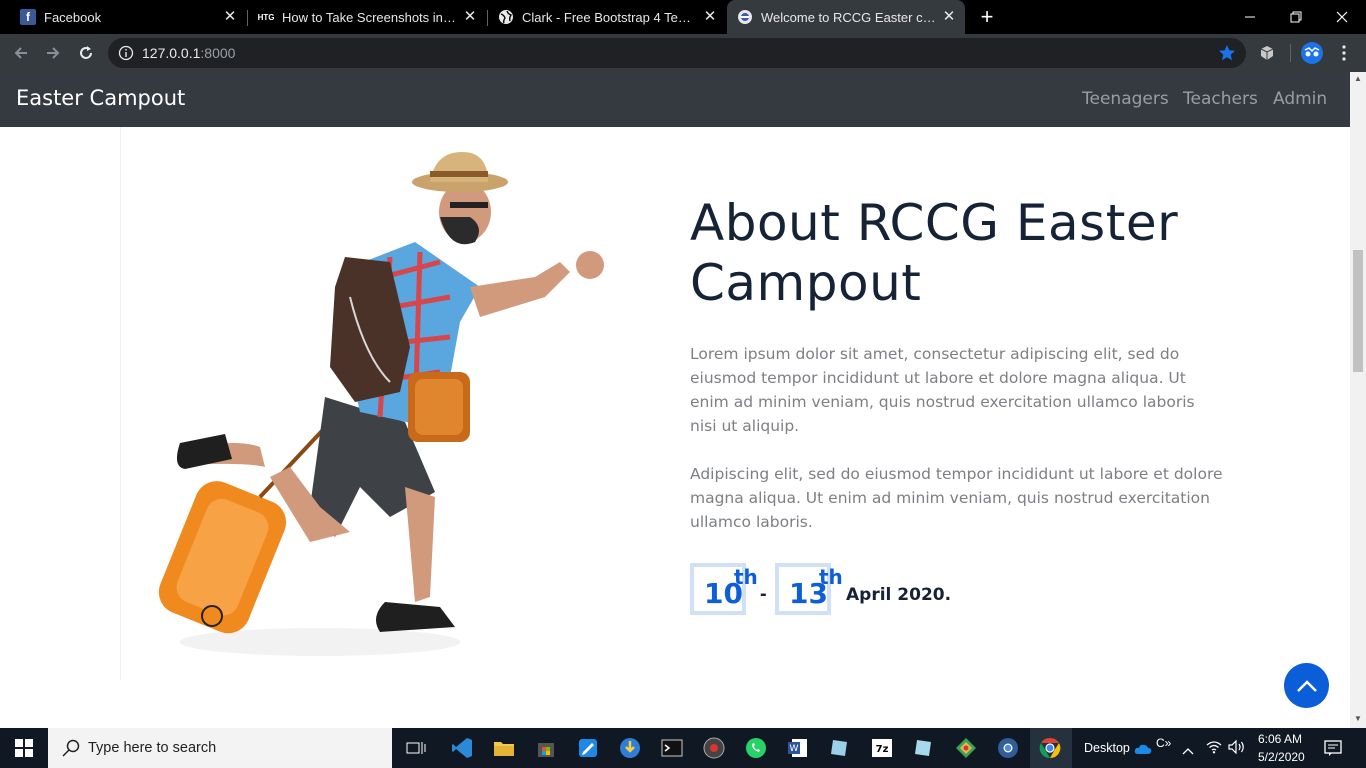 This screenshot has width=1366, height=768. What do you see at coordinates (1358, 400) in the screenshot?
I see `page-scrollbar: ▲ ▼` at bounding box center [1358, 400].